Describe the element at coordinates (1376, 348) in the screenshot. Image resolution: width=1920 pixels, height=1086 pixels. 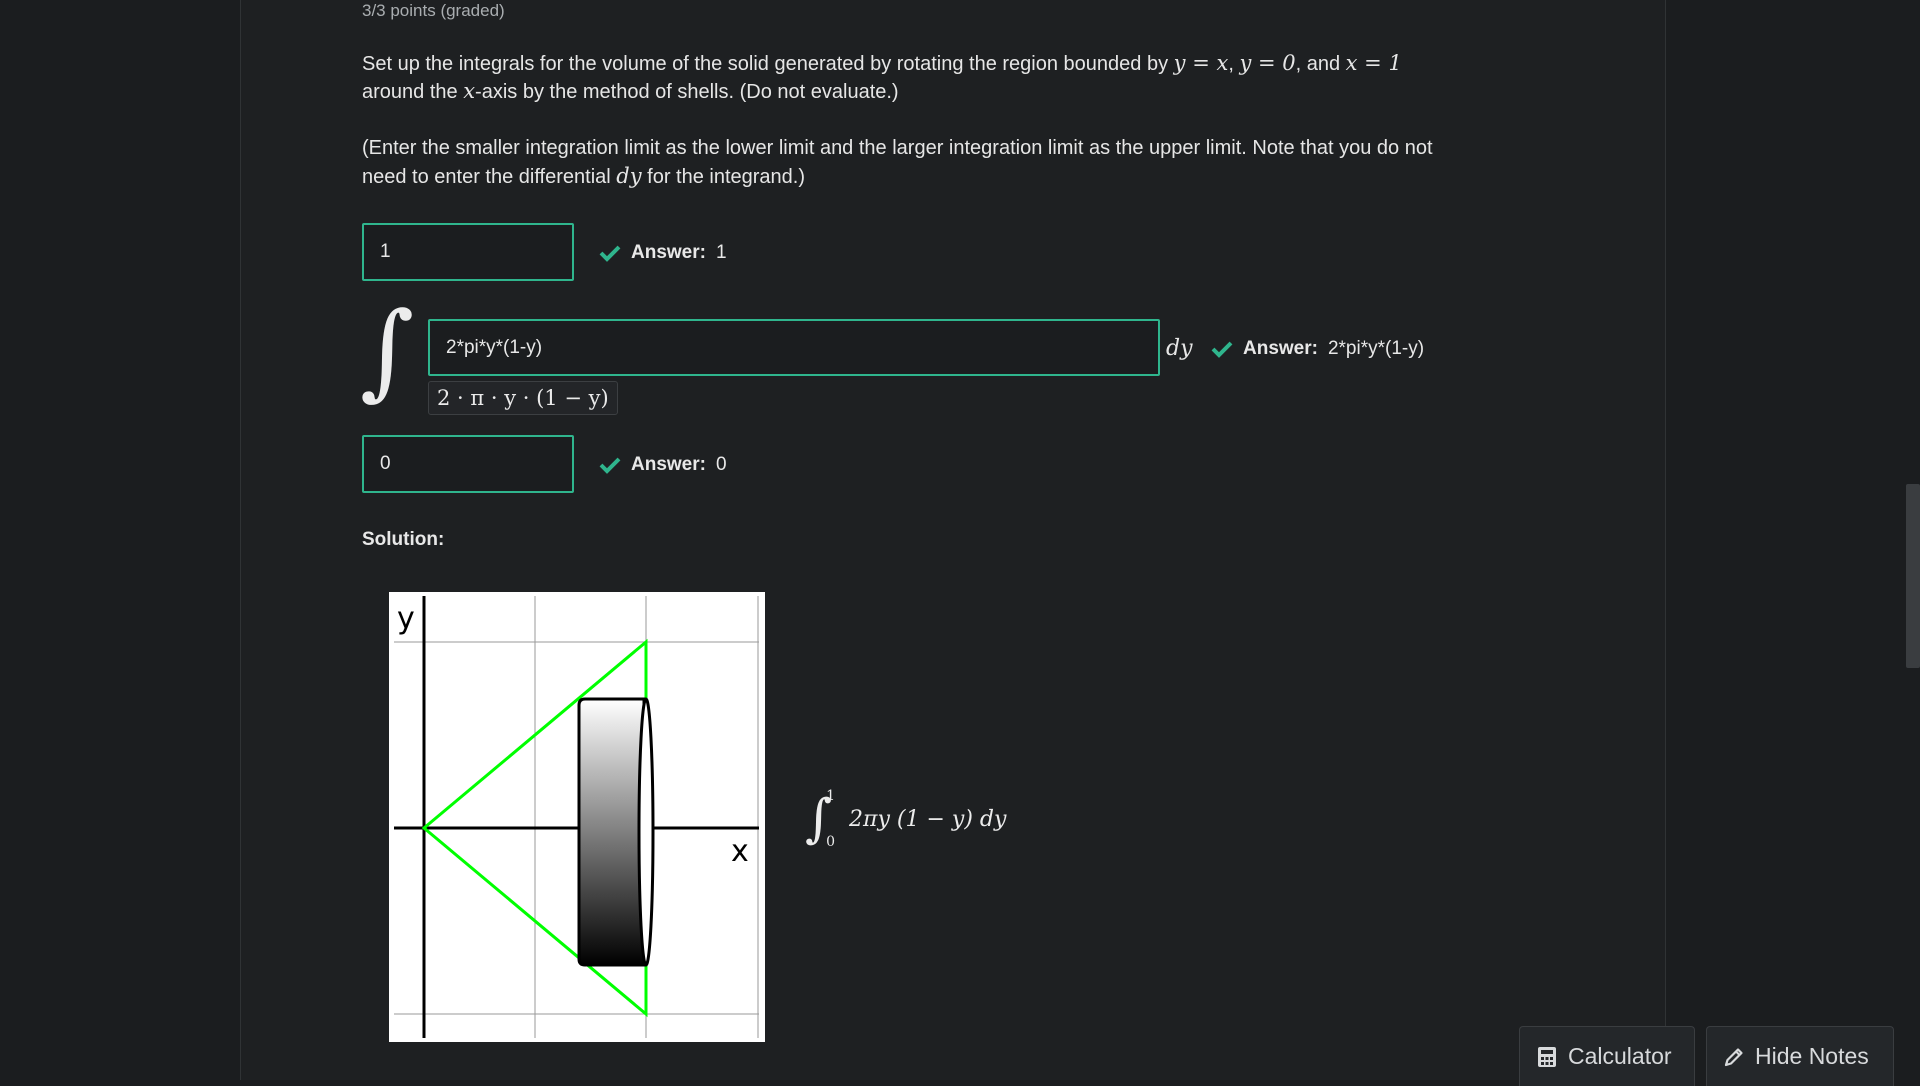
I see `answer-value: 2*pi*y*(1-y)` at that location.